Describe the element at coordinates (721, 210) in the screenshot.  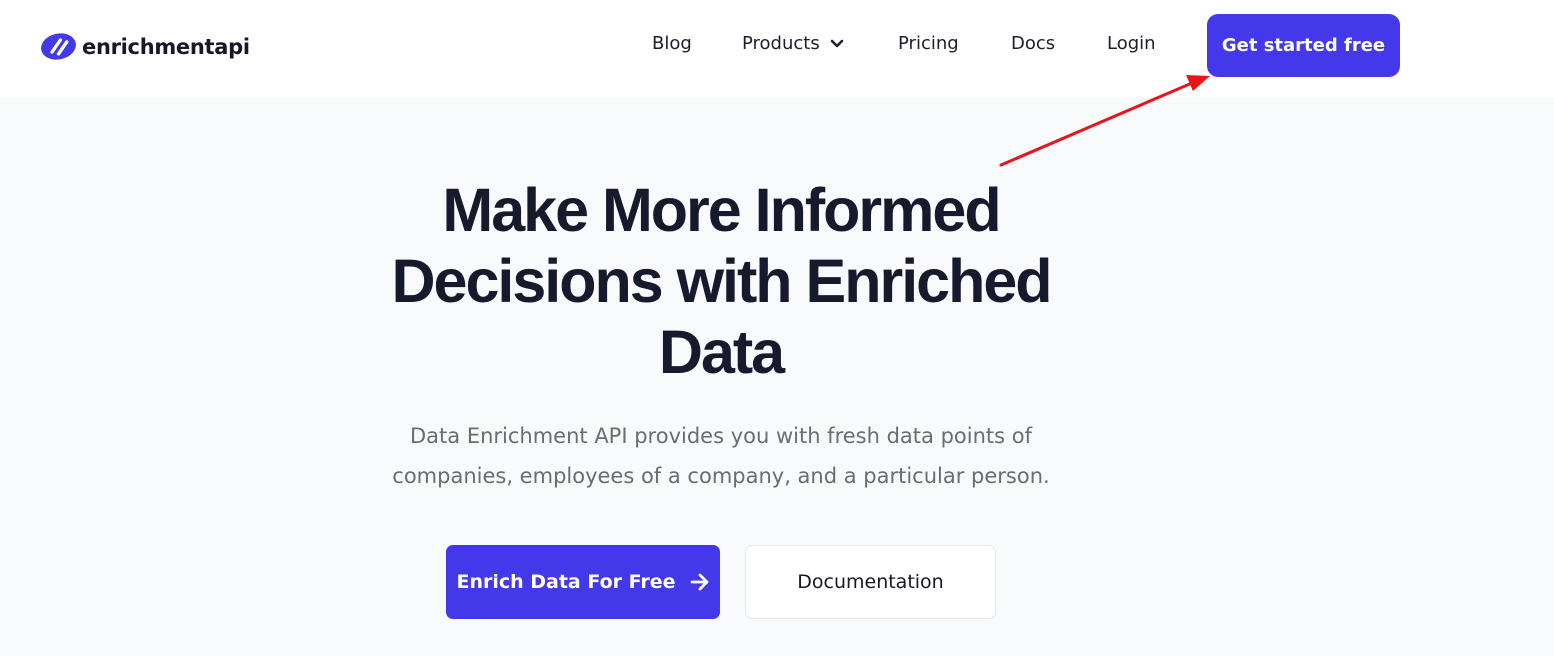
I see `headline-line-1: Make More Informed` at that location.